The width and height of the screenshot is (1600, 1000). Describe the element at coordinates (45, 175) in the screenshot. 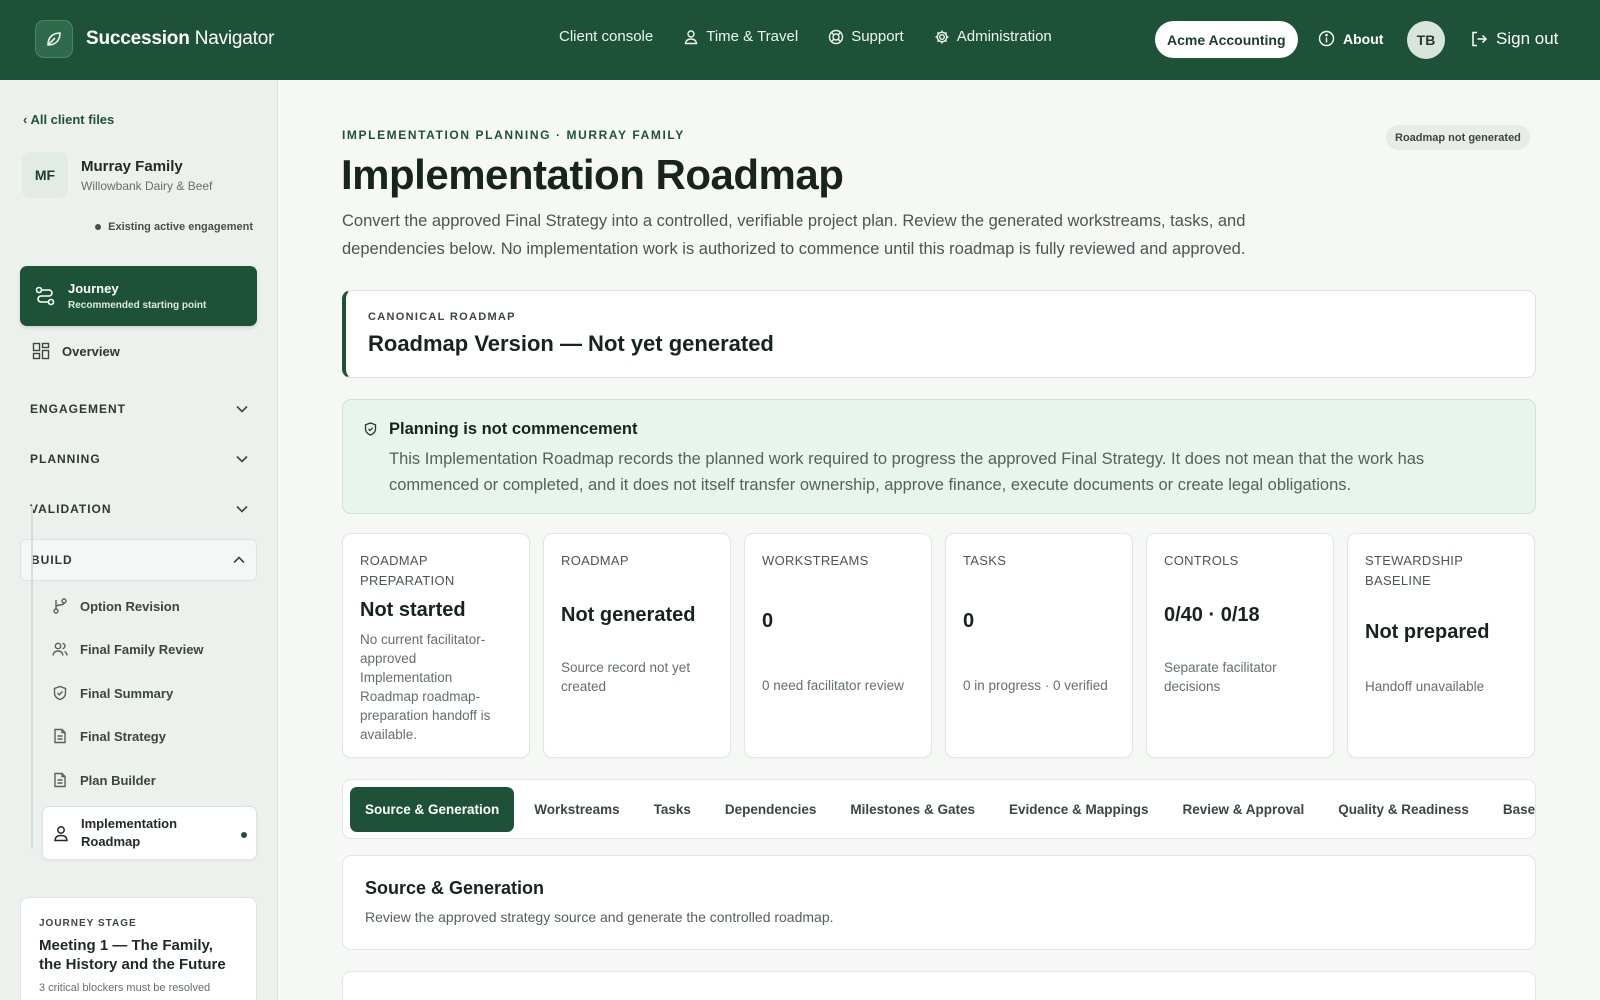

I see `client-avatar: MF` at that location.